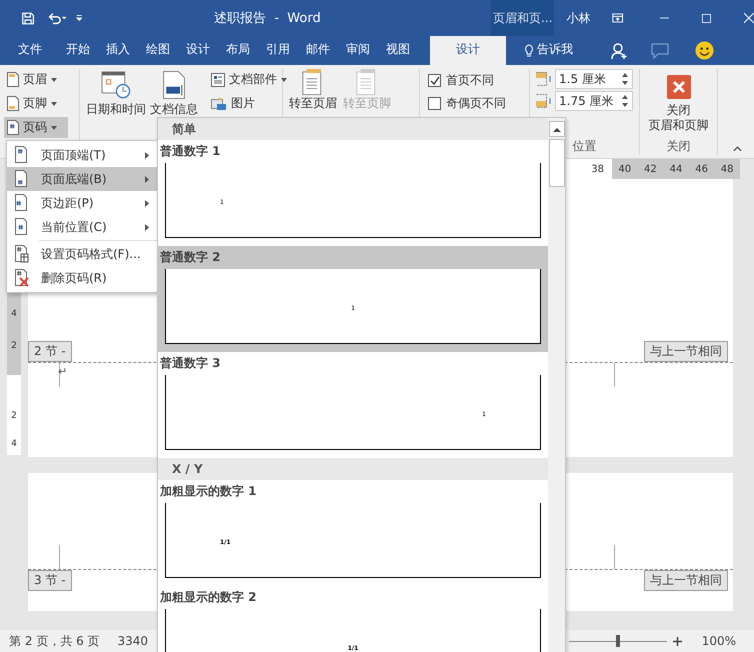  Describe the element at coordinates (435, 81) in the screenshot. I see `checkmark-icon` at that location.